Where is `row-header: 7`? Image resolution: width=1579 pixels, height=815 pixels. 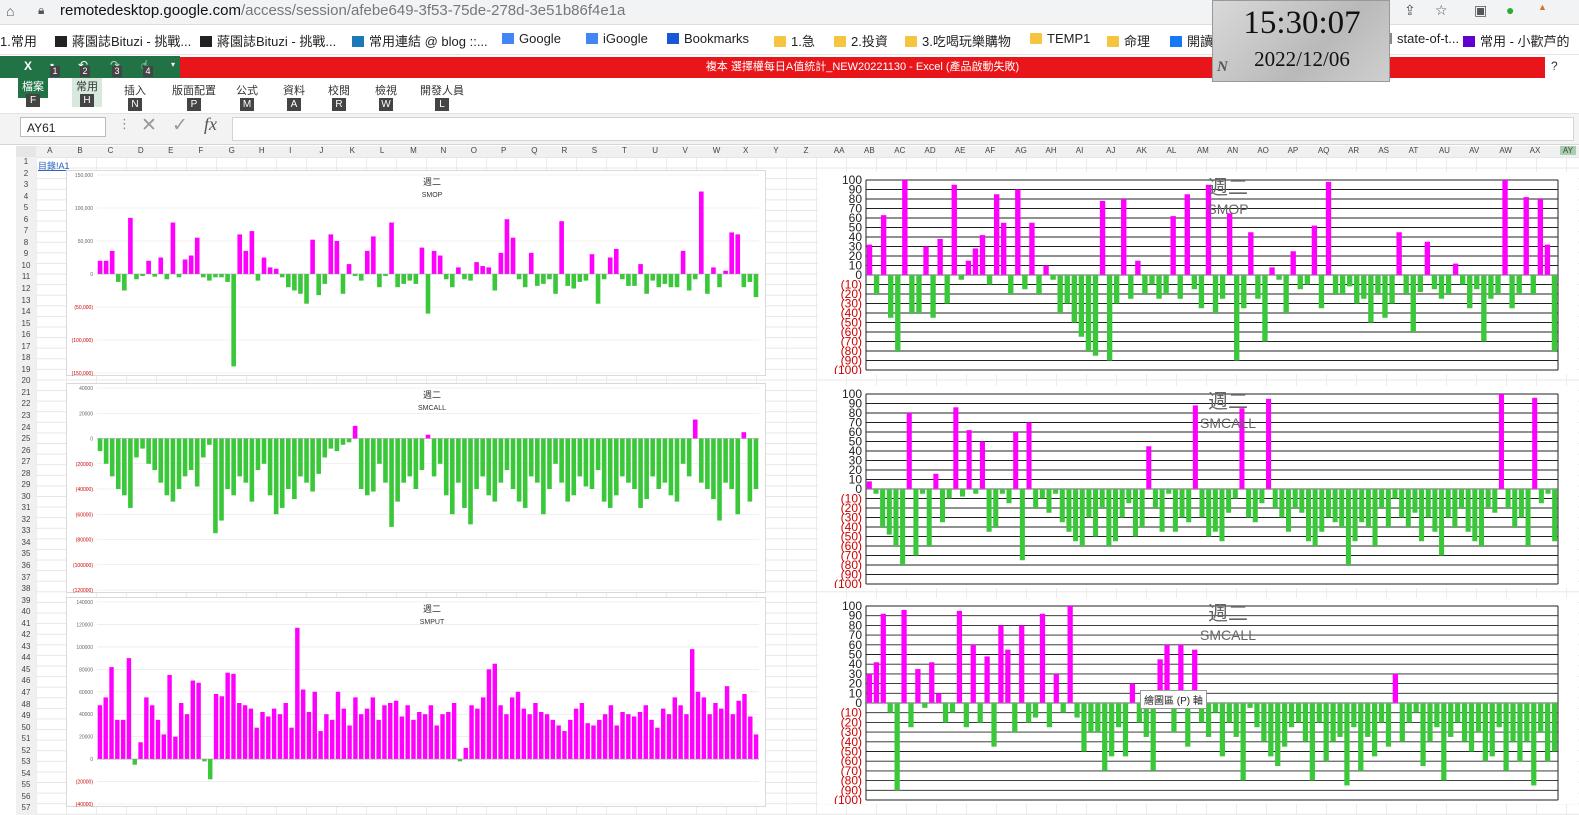 row-header: 7 is located at coordinates (26, 230).